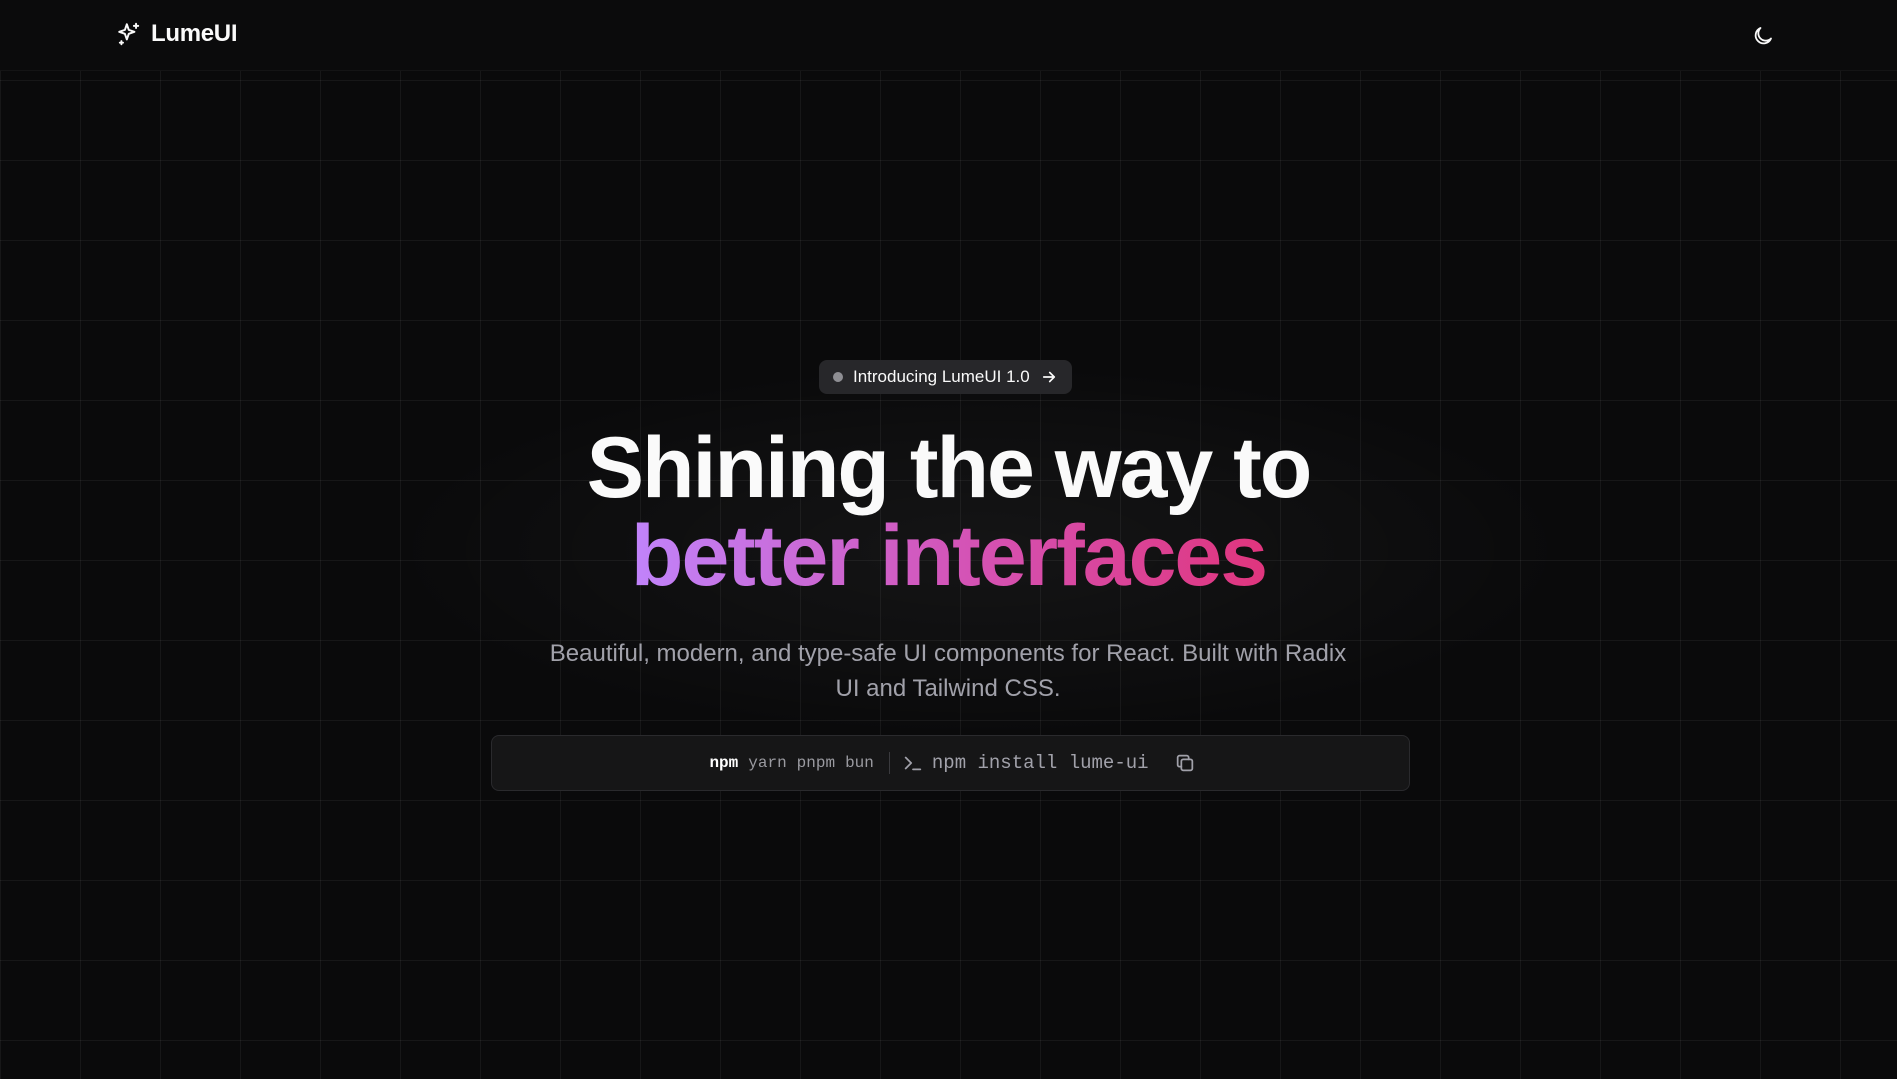  What do you see at coordinates (1049, 377) in the screenshot?
I see `arrow-right-icon` at bounding box center [1049, 377].